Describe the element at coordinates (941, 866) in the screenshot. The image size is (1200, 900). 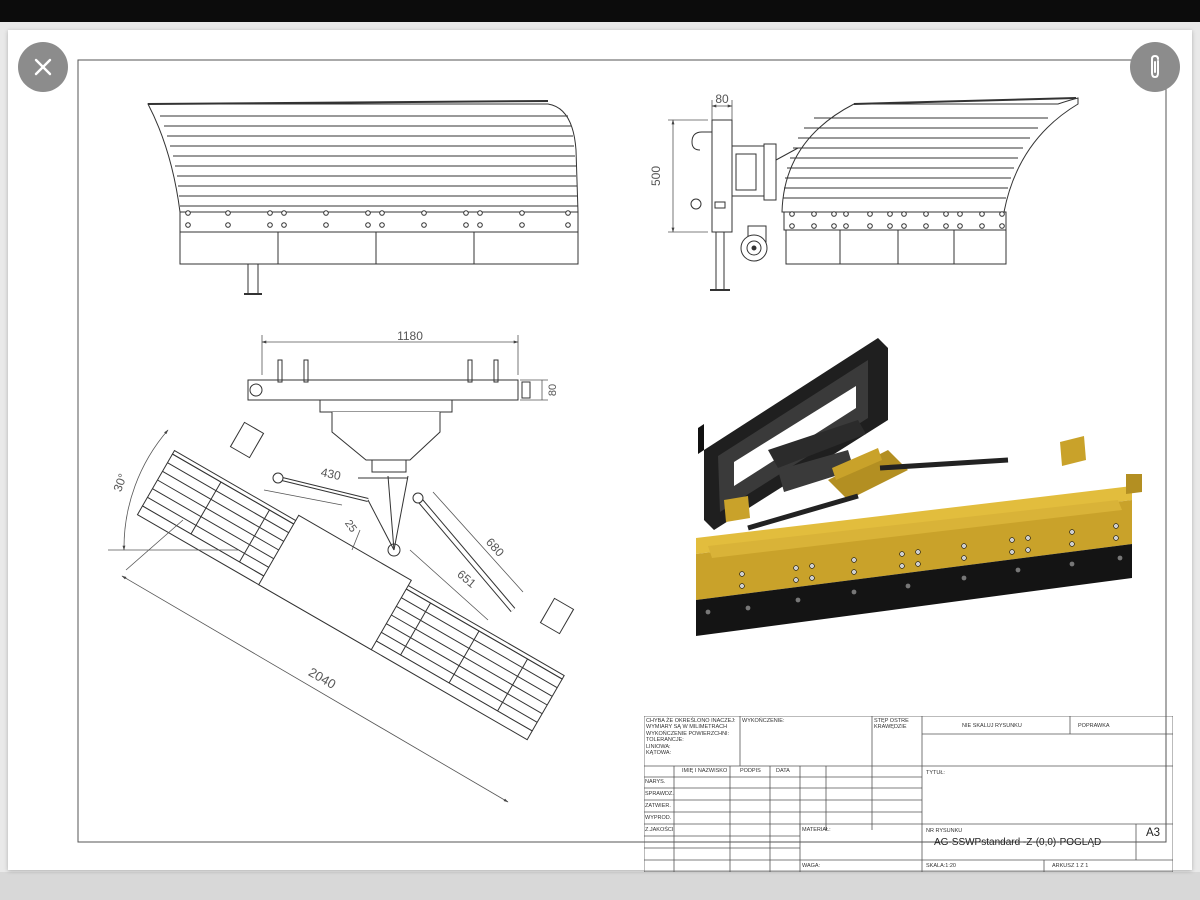
I see `scale-label: SKALA:1:20` at that location.